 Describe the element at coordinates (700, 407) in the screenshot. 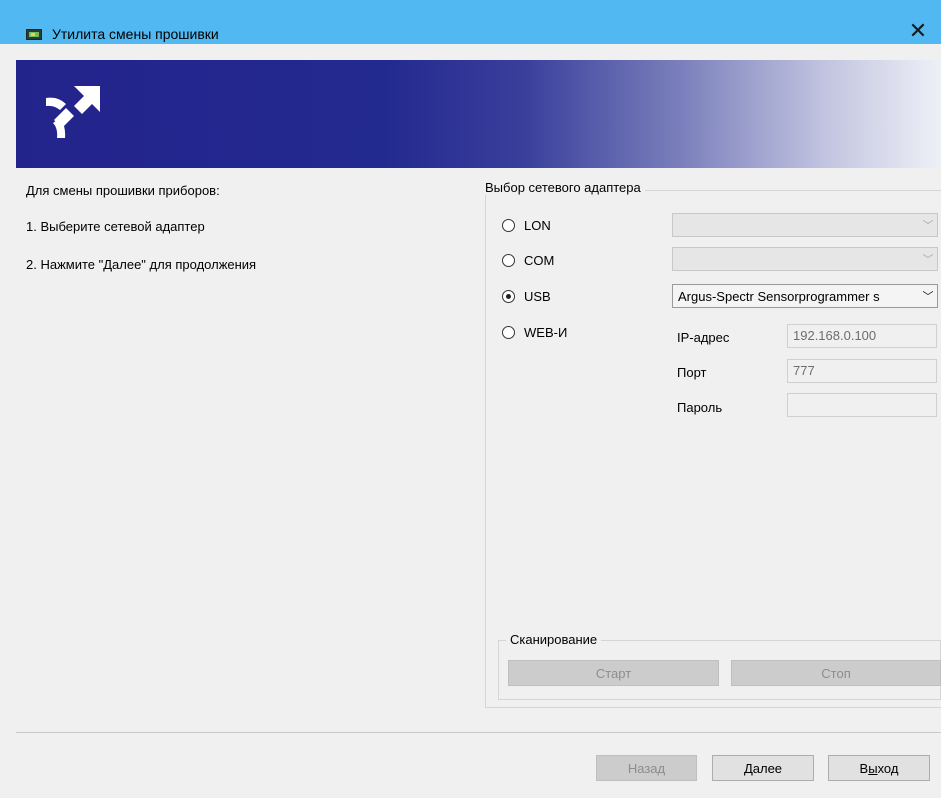

I see `password-label: Пароль` at that location.